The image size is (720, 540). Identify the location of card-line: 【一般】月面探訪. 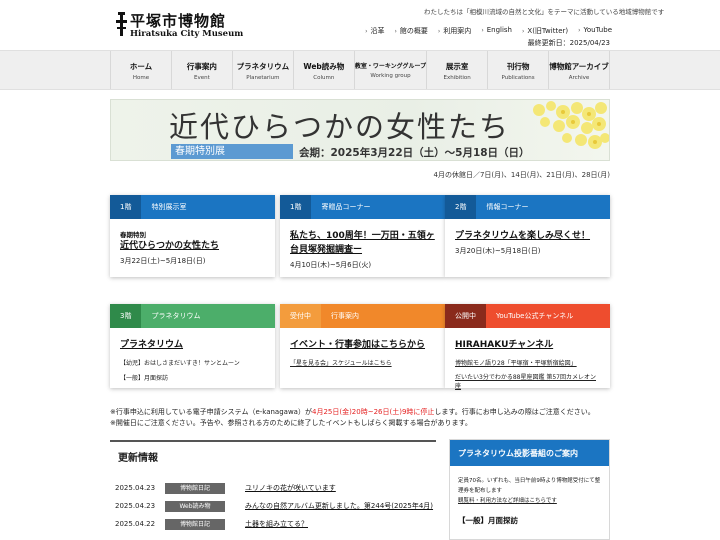
(192, 377).